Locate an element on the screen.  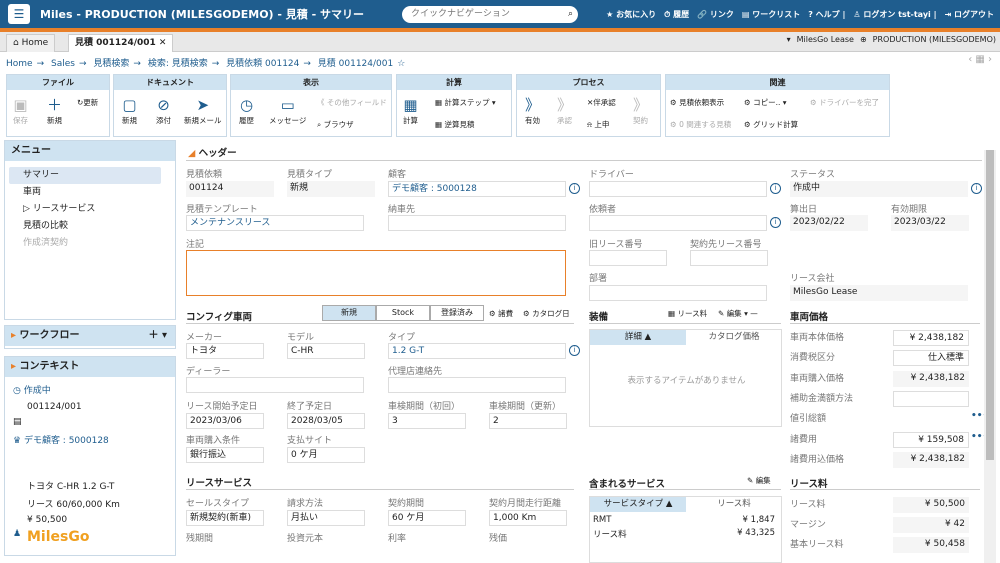
tab-quote: 見積 001124/001 ✕ is located at coordinates (121, 43).